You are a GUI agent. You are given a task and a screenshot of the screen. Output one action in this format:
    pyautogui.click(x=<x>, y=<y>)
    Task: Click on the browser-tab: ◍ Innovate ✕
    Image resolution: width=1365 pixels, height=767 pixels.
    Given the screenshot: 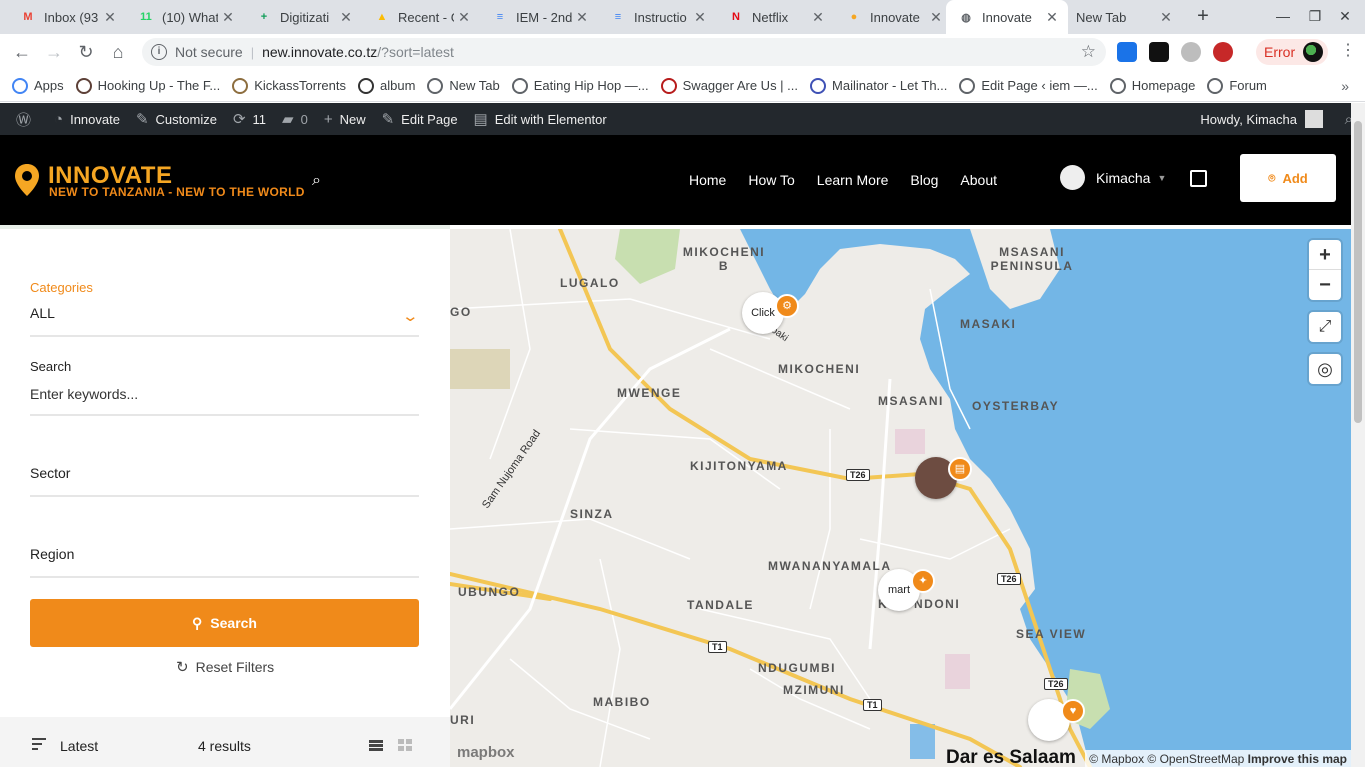 What is the action you would take?
    pyautogui.click(x=1007, y=17)
    